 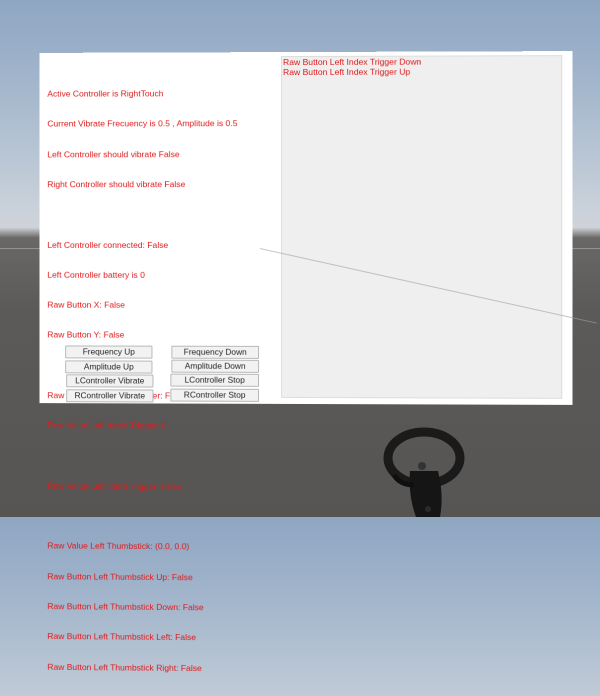 I want to click on status-line: Active Controller is RightTouch, so click(x=105, y=93).